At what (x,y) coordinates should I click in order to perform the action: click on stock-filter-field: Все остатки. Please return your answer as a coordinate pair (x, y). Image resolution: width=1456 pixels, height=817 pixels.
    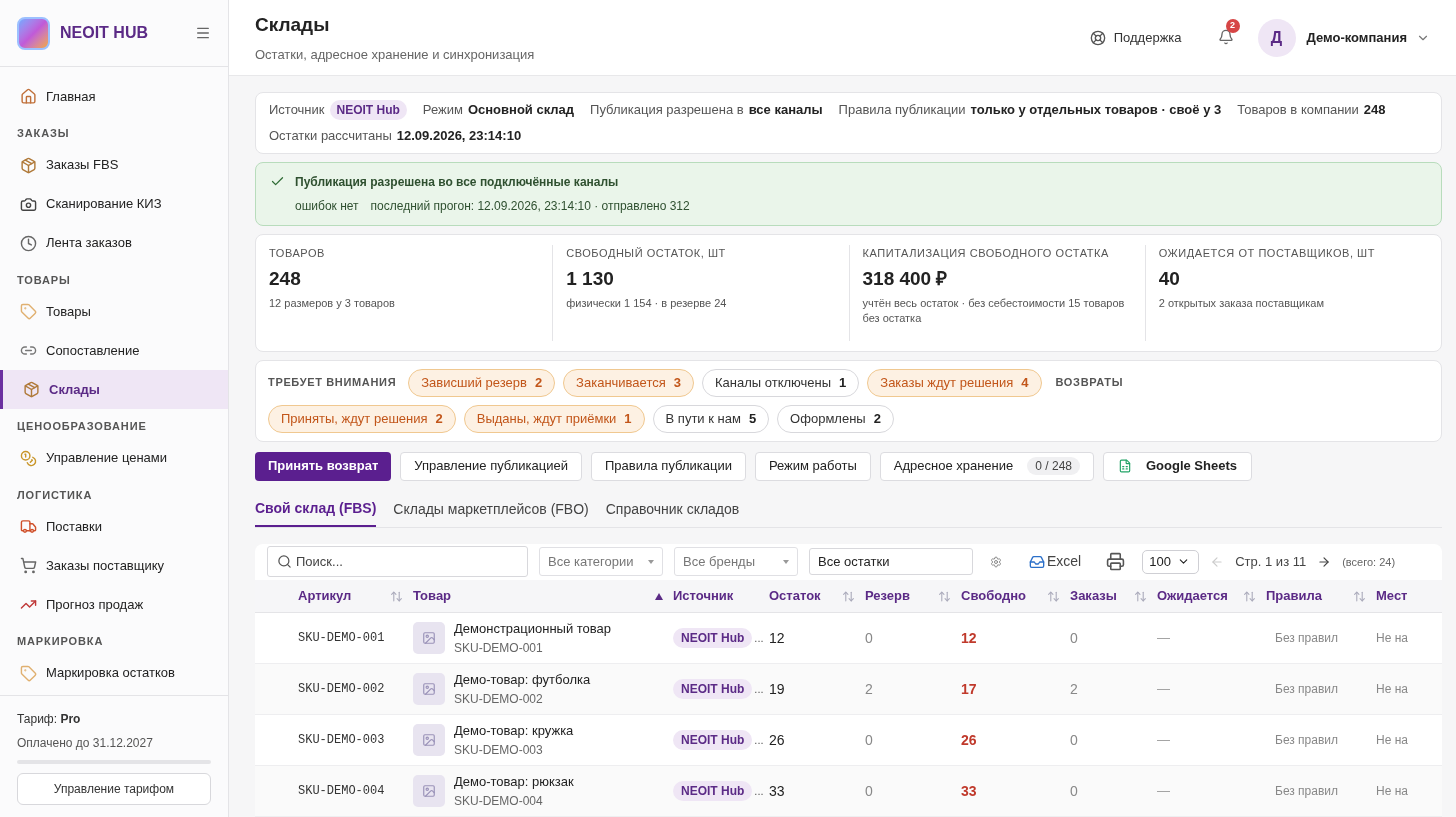
    Looking at the image, I should click on (891, 562).